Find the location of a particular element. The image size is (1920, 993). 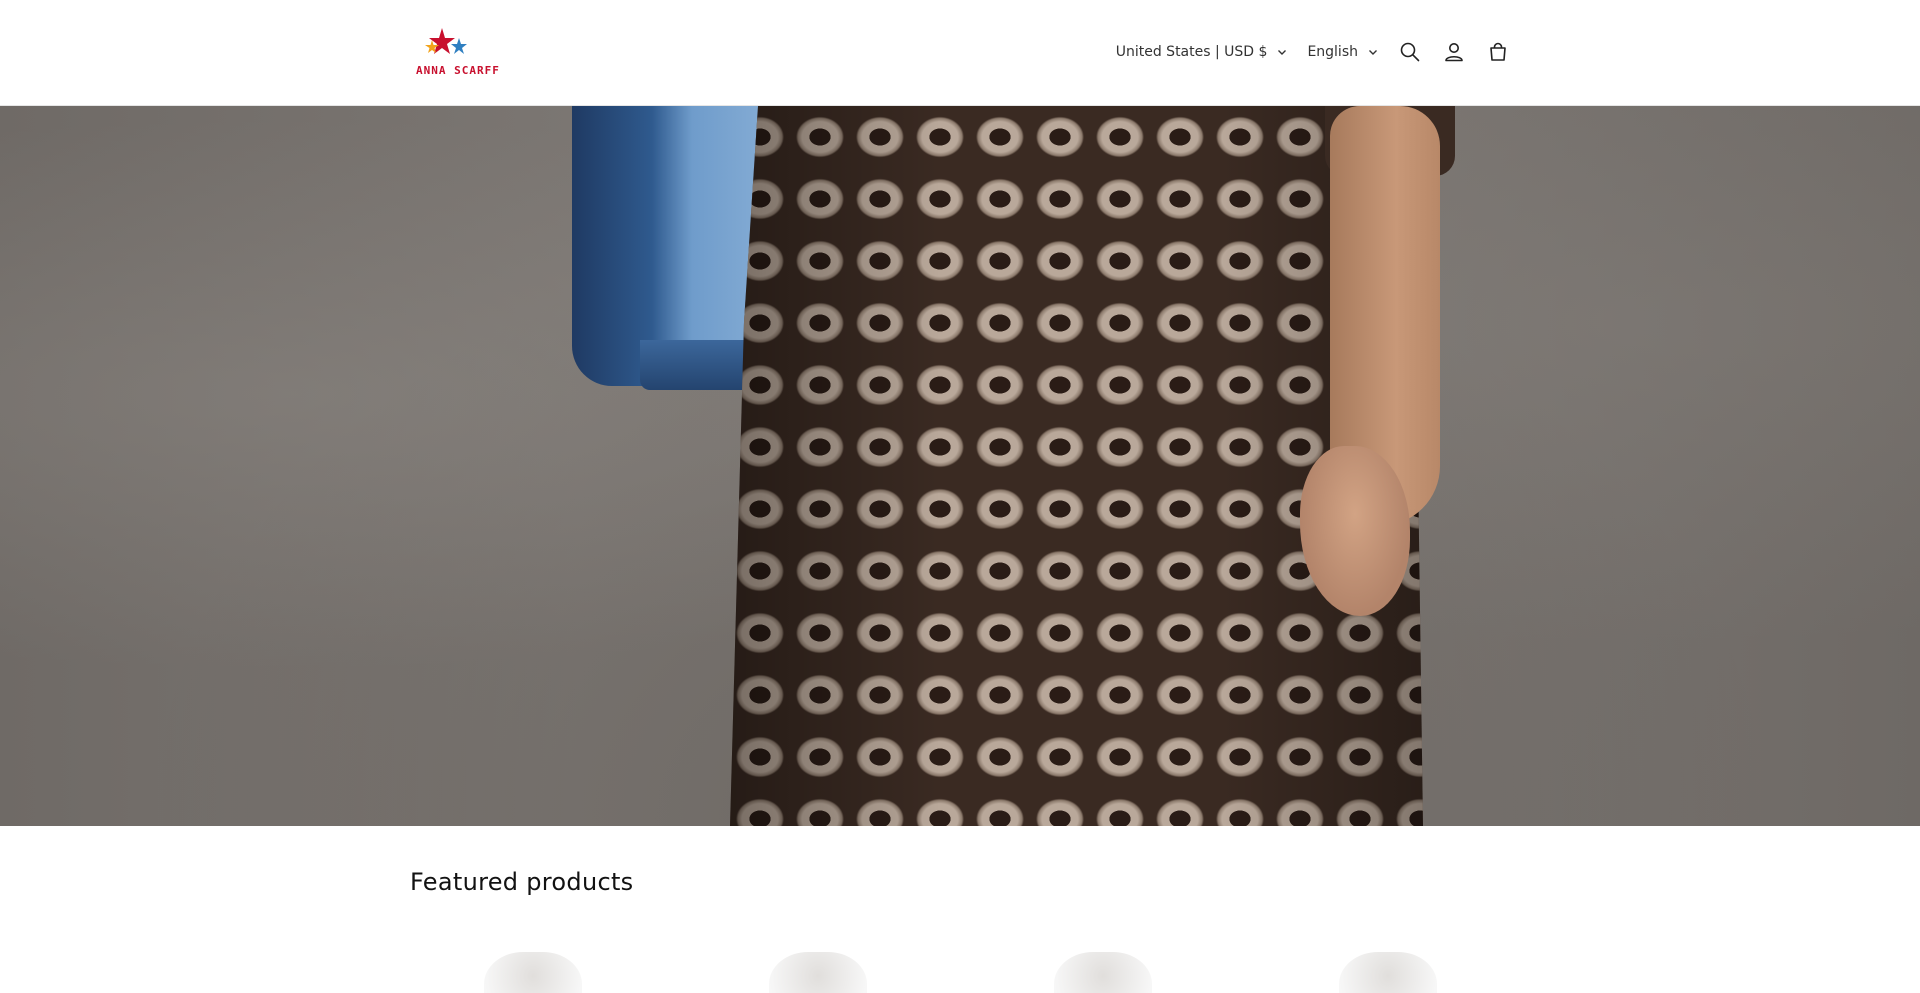

account-icon is located at coordinates (1454, 52).